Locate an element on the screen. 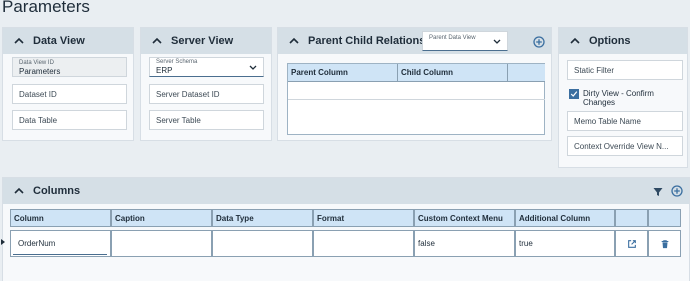 Image resolution: width=690 pixels, height=281 pixels. column-input: OrderNum is located at coordinates (60, 244).